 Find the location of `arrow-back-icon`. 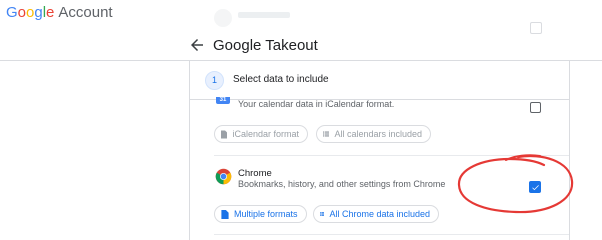

arrow-back-icon is located at coordinates (197, 45).